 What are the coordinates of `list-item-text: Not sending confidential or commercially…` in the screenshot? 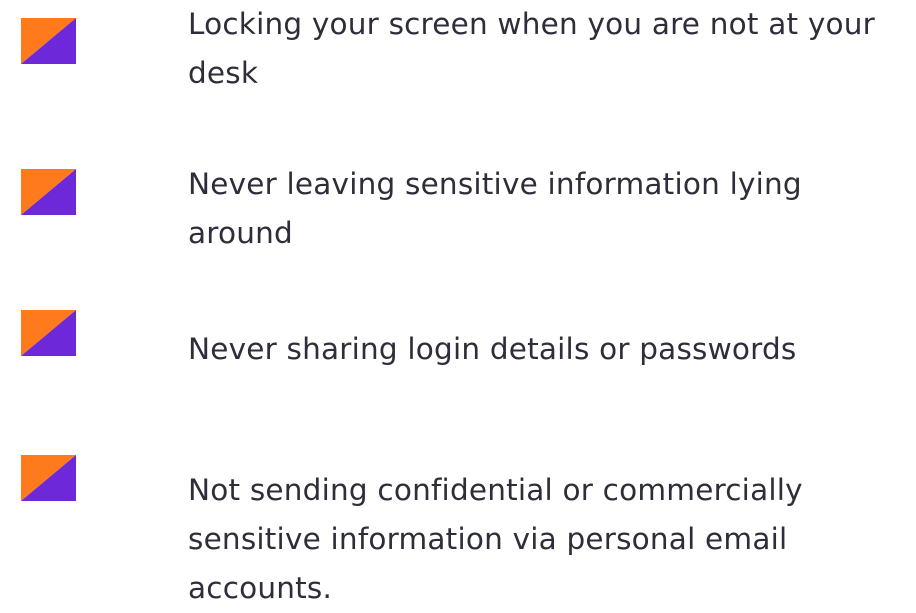 It's located at (495, 539).